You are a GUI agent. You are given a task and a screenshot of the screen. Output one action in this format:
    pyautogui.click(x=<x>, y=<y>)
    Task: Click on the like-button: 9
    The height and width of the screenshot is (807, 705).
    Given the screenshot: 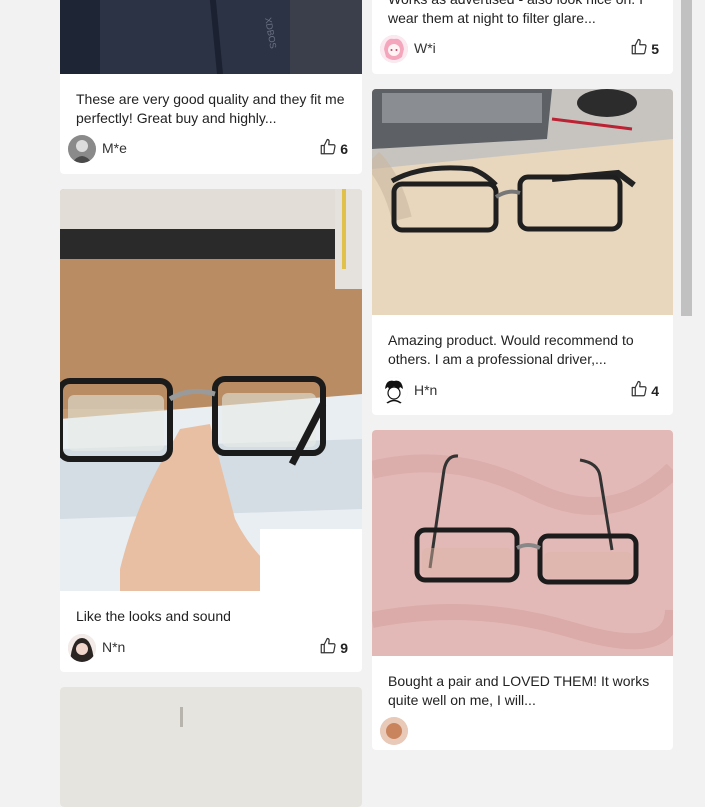 What is the action you would take?
    pyautogui.click(x=333, y=648)
    